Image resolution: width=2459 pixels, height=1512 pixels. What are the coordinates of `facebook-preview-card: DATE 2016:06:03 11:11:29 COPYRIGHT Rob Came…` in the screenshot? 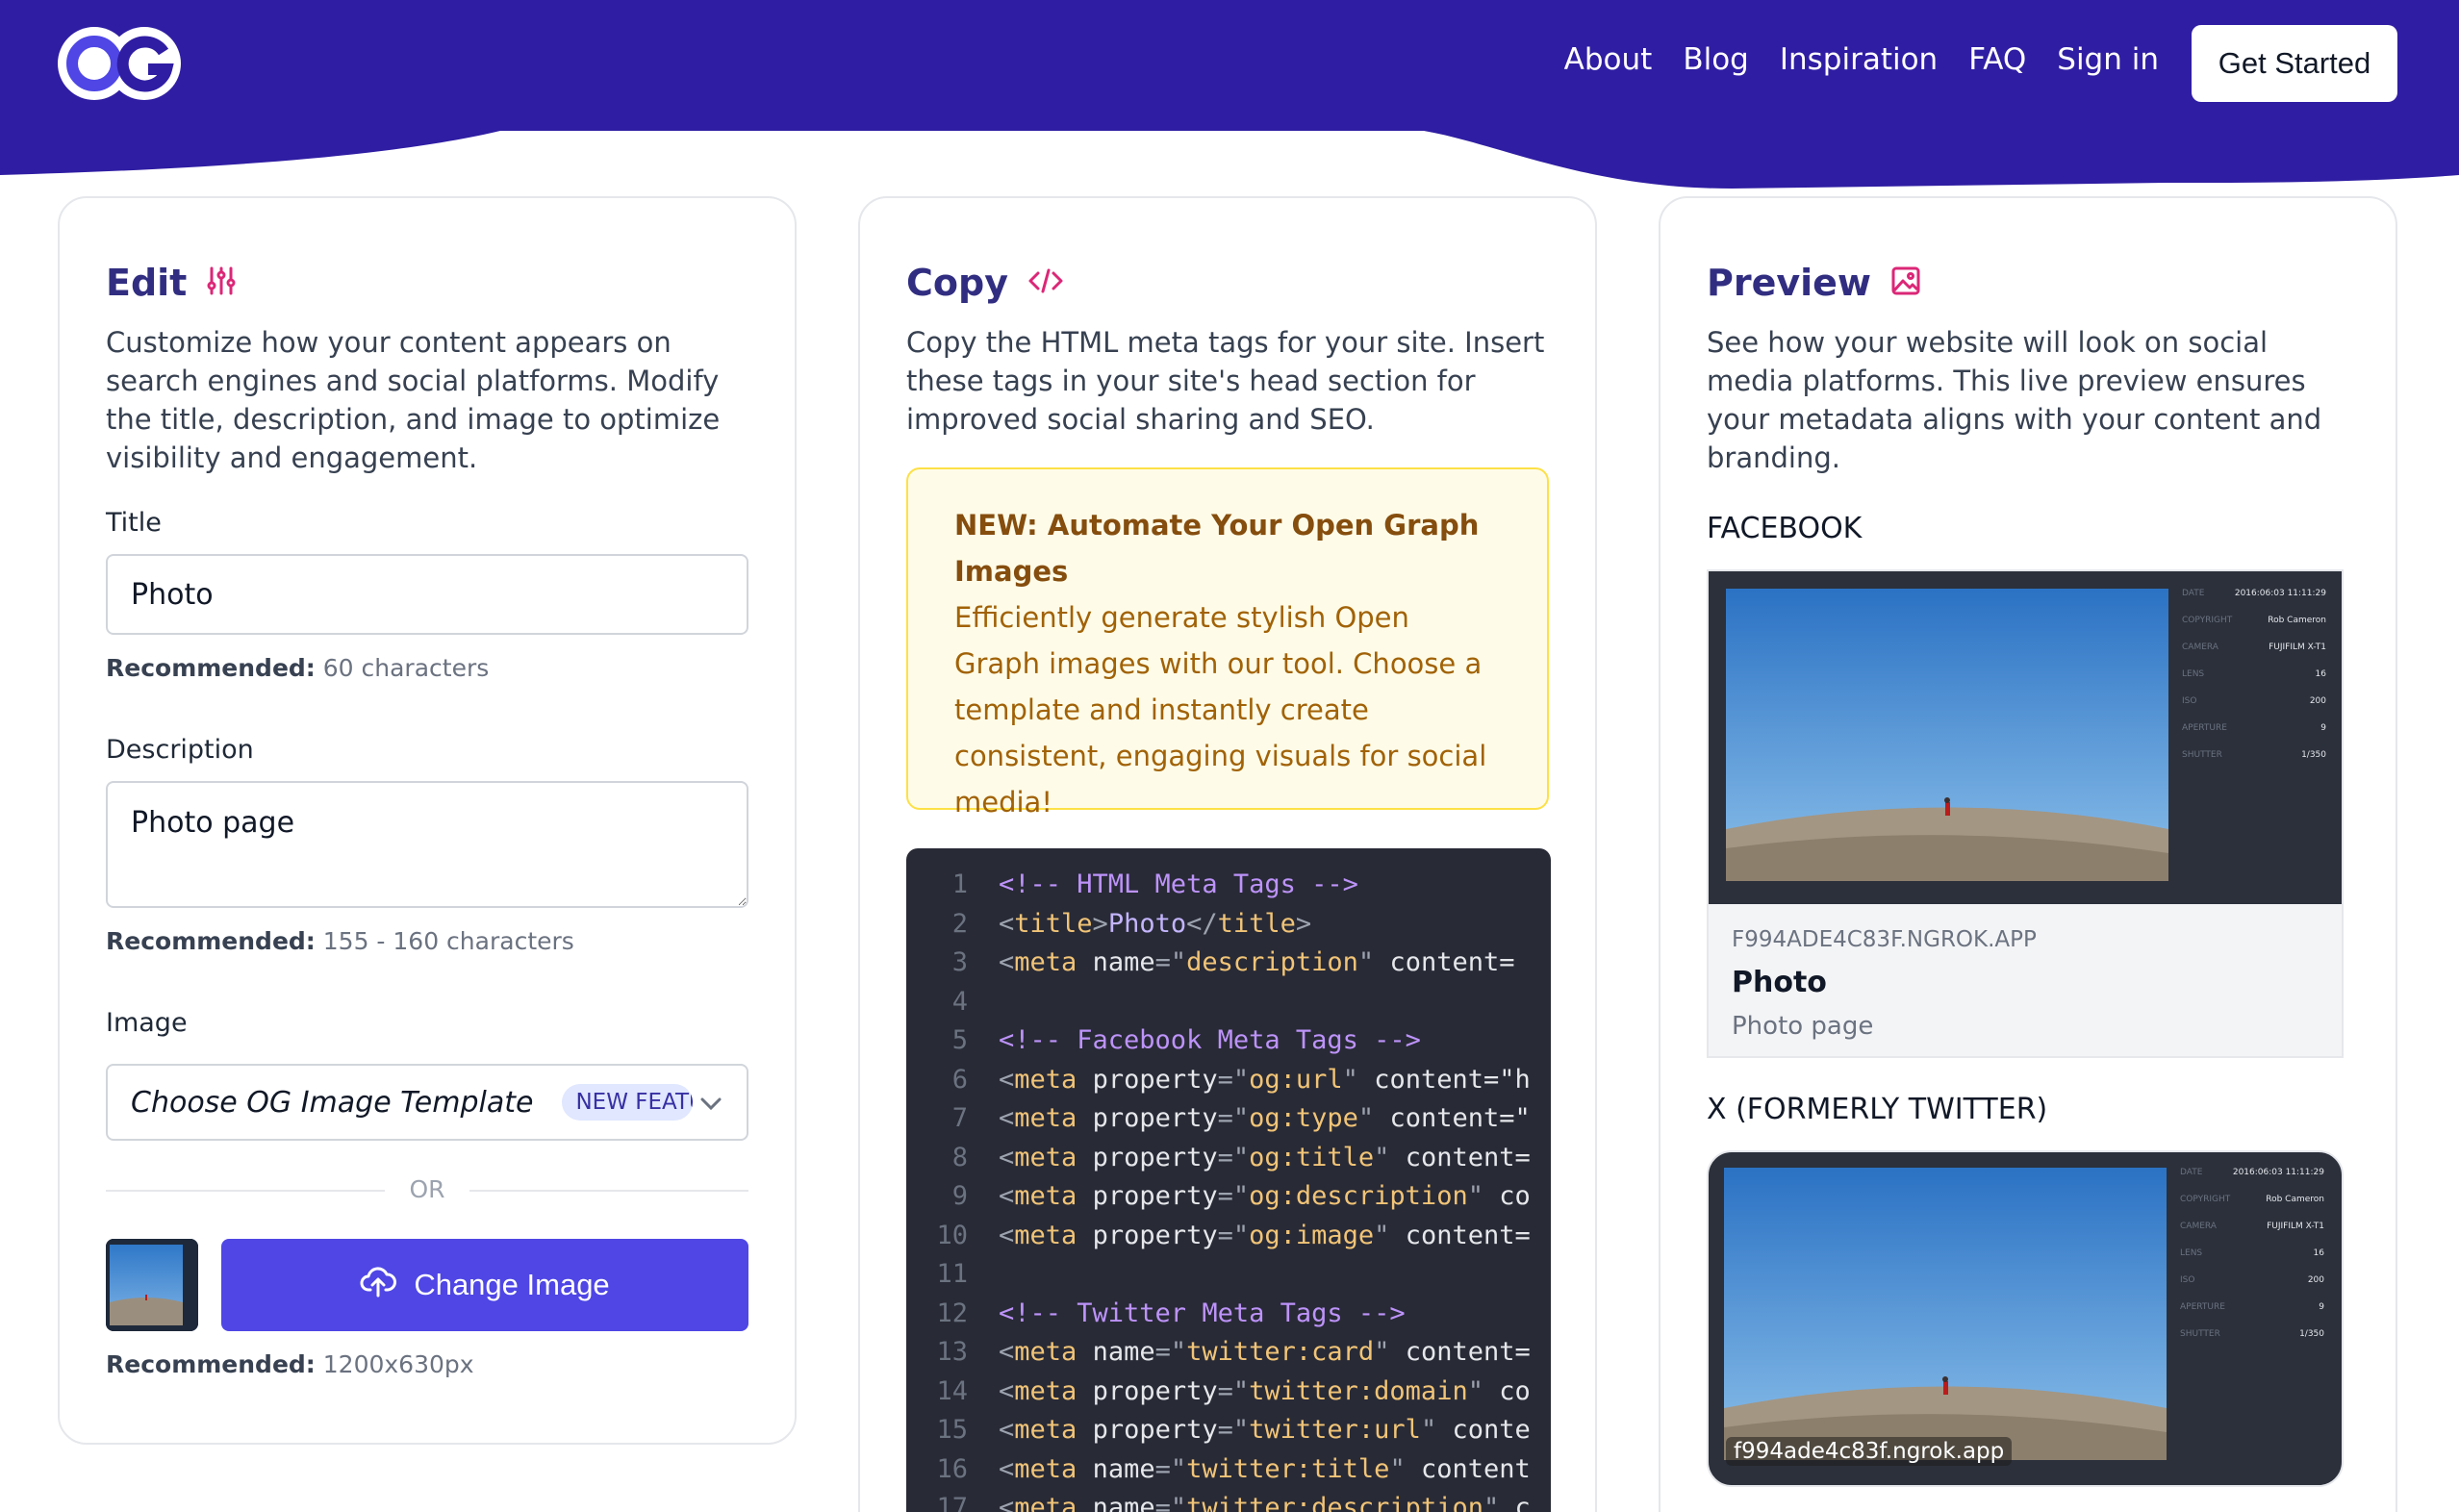 It's located at (2025, 814).